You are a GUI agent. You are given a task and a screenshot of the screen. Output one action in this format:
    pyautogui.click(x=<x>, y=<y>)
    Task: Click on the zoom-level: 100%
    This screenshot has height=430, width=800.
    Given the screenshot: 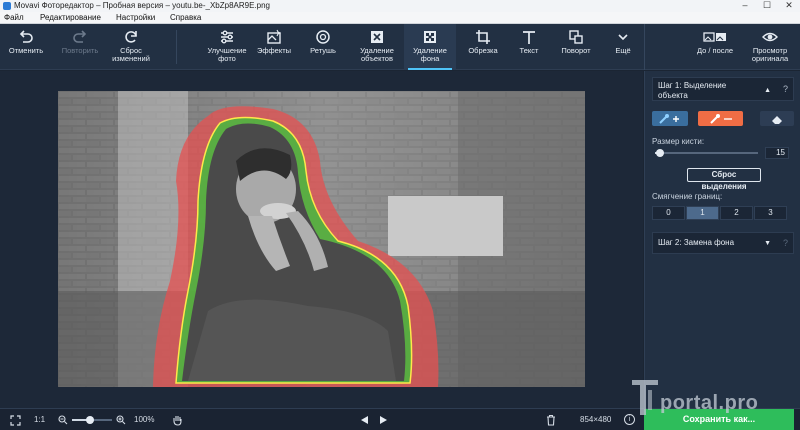 What is the action you would take?
    pyautogui.click(x=144, y=419)
    